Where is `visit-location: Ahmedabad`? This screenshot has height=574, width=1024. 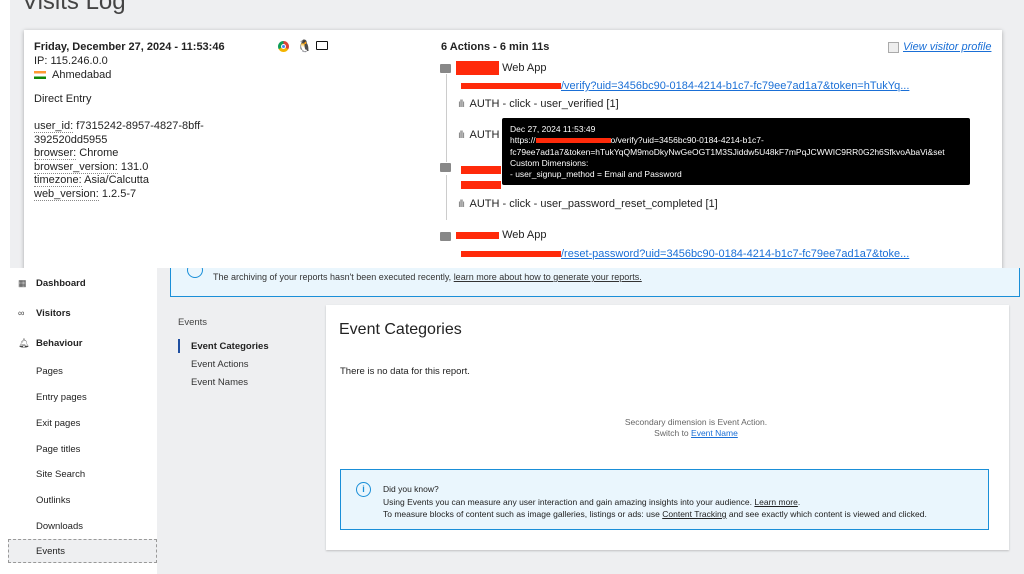 visit-location: Ahmedabad is located at coordinates (72, 76).